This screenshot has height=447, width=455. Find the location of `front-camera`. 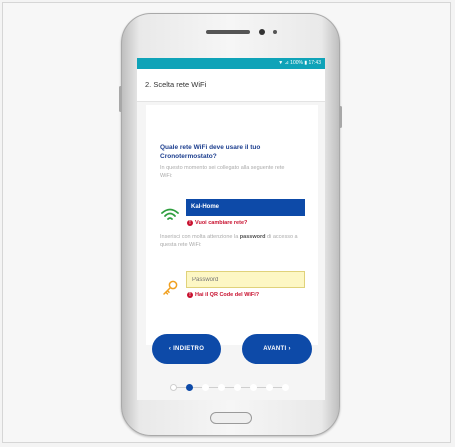

front-camera is located at coordinates (262, 32).